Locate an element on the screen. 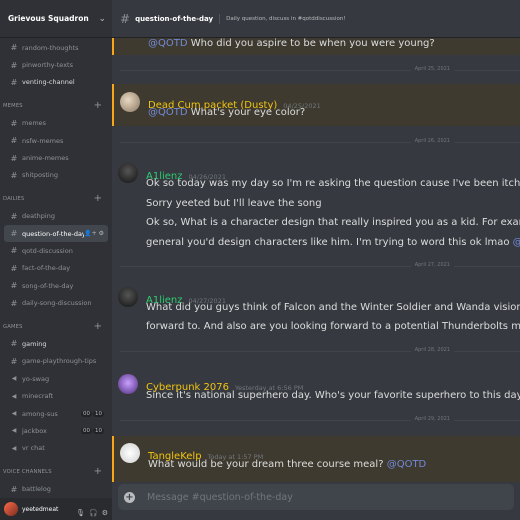 The image size is (520, 520). sidebar-channel-item: # venting-channel is located at coordinates (56, 82).